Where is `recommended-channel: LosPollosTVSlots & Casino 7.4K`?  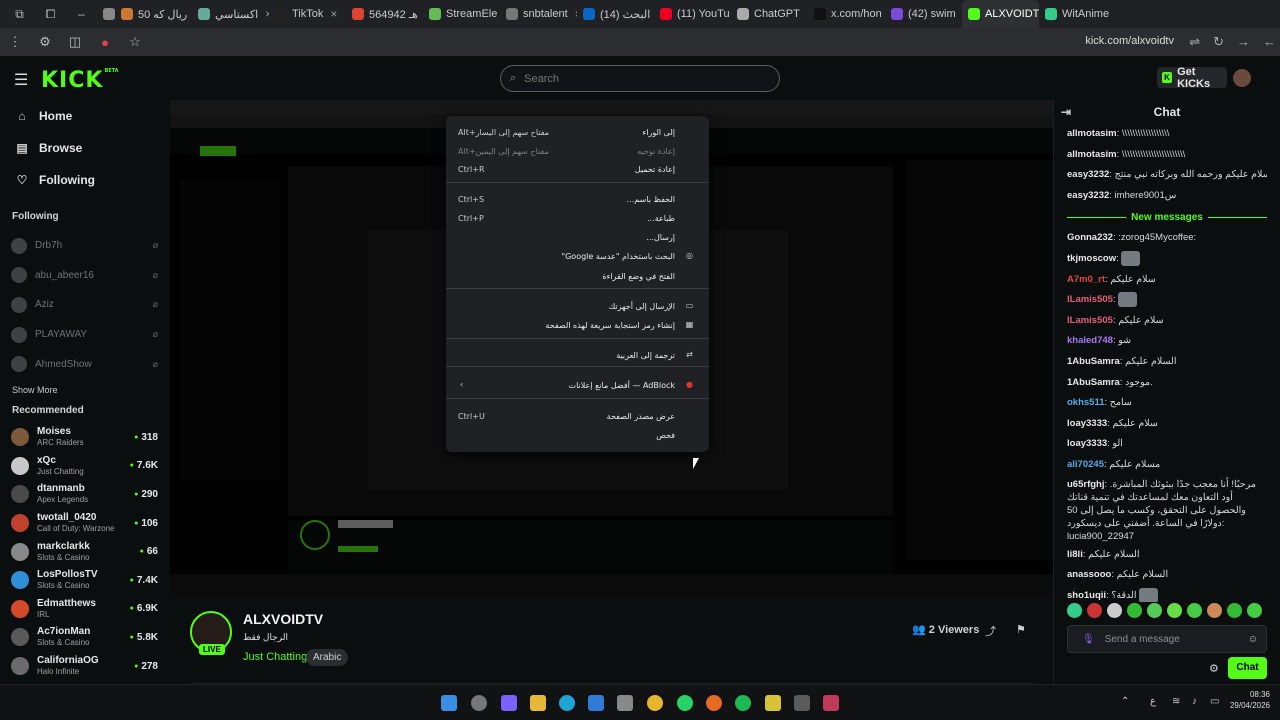 recommended-channel: LosPollosTVSlots & Casino 7.4K is located at coordinates (85, 580).